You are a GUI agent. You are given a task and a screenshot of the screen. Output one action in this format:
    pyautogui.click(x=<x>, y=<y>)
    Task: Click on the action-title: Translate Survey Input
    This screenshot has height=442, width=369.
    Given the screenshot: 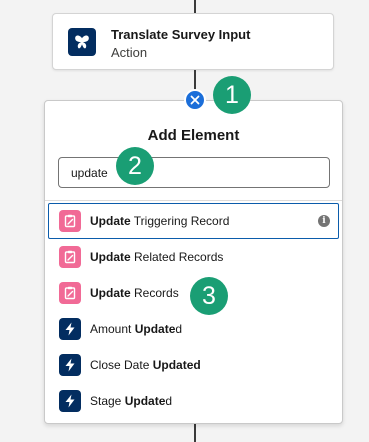 What is the action you would take?
    pyautogui.click(x=181, y=34)
    